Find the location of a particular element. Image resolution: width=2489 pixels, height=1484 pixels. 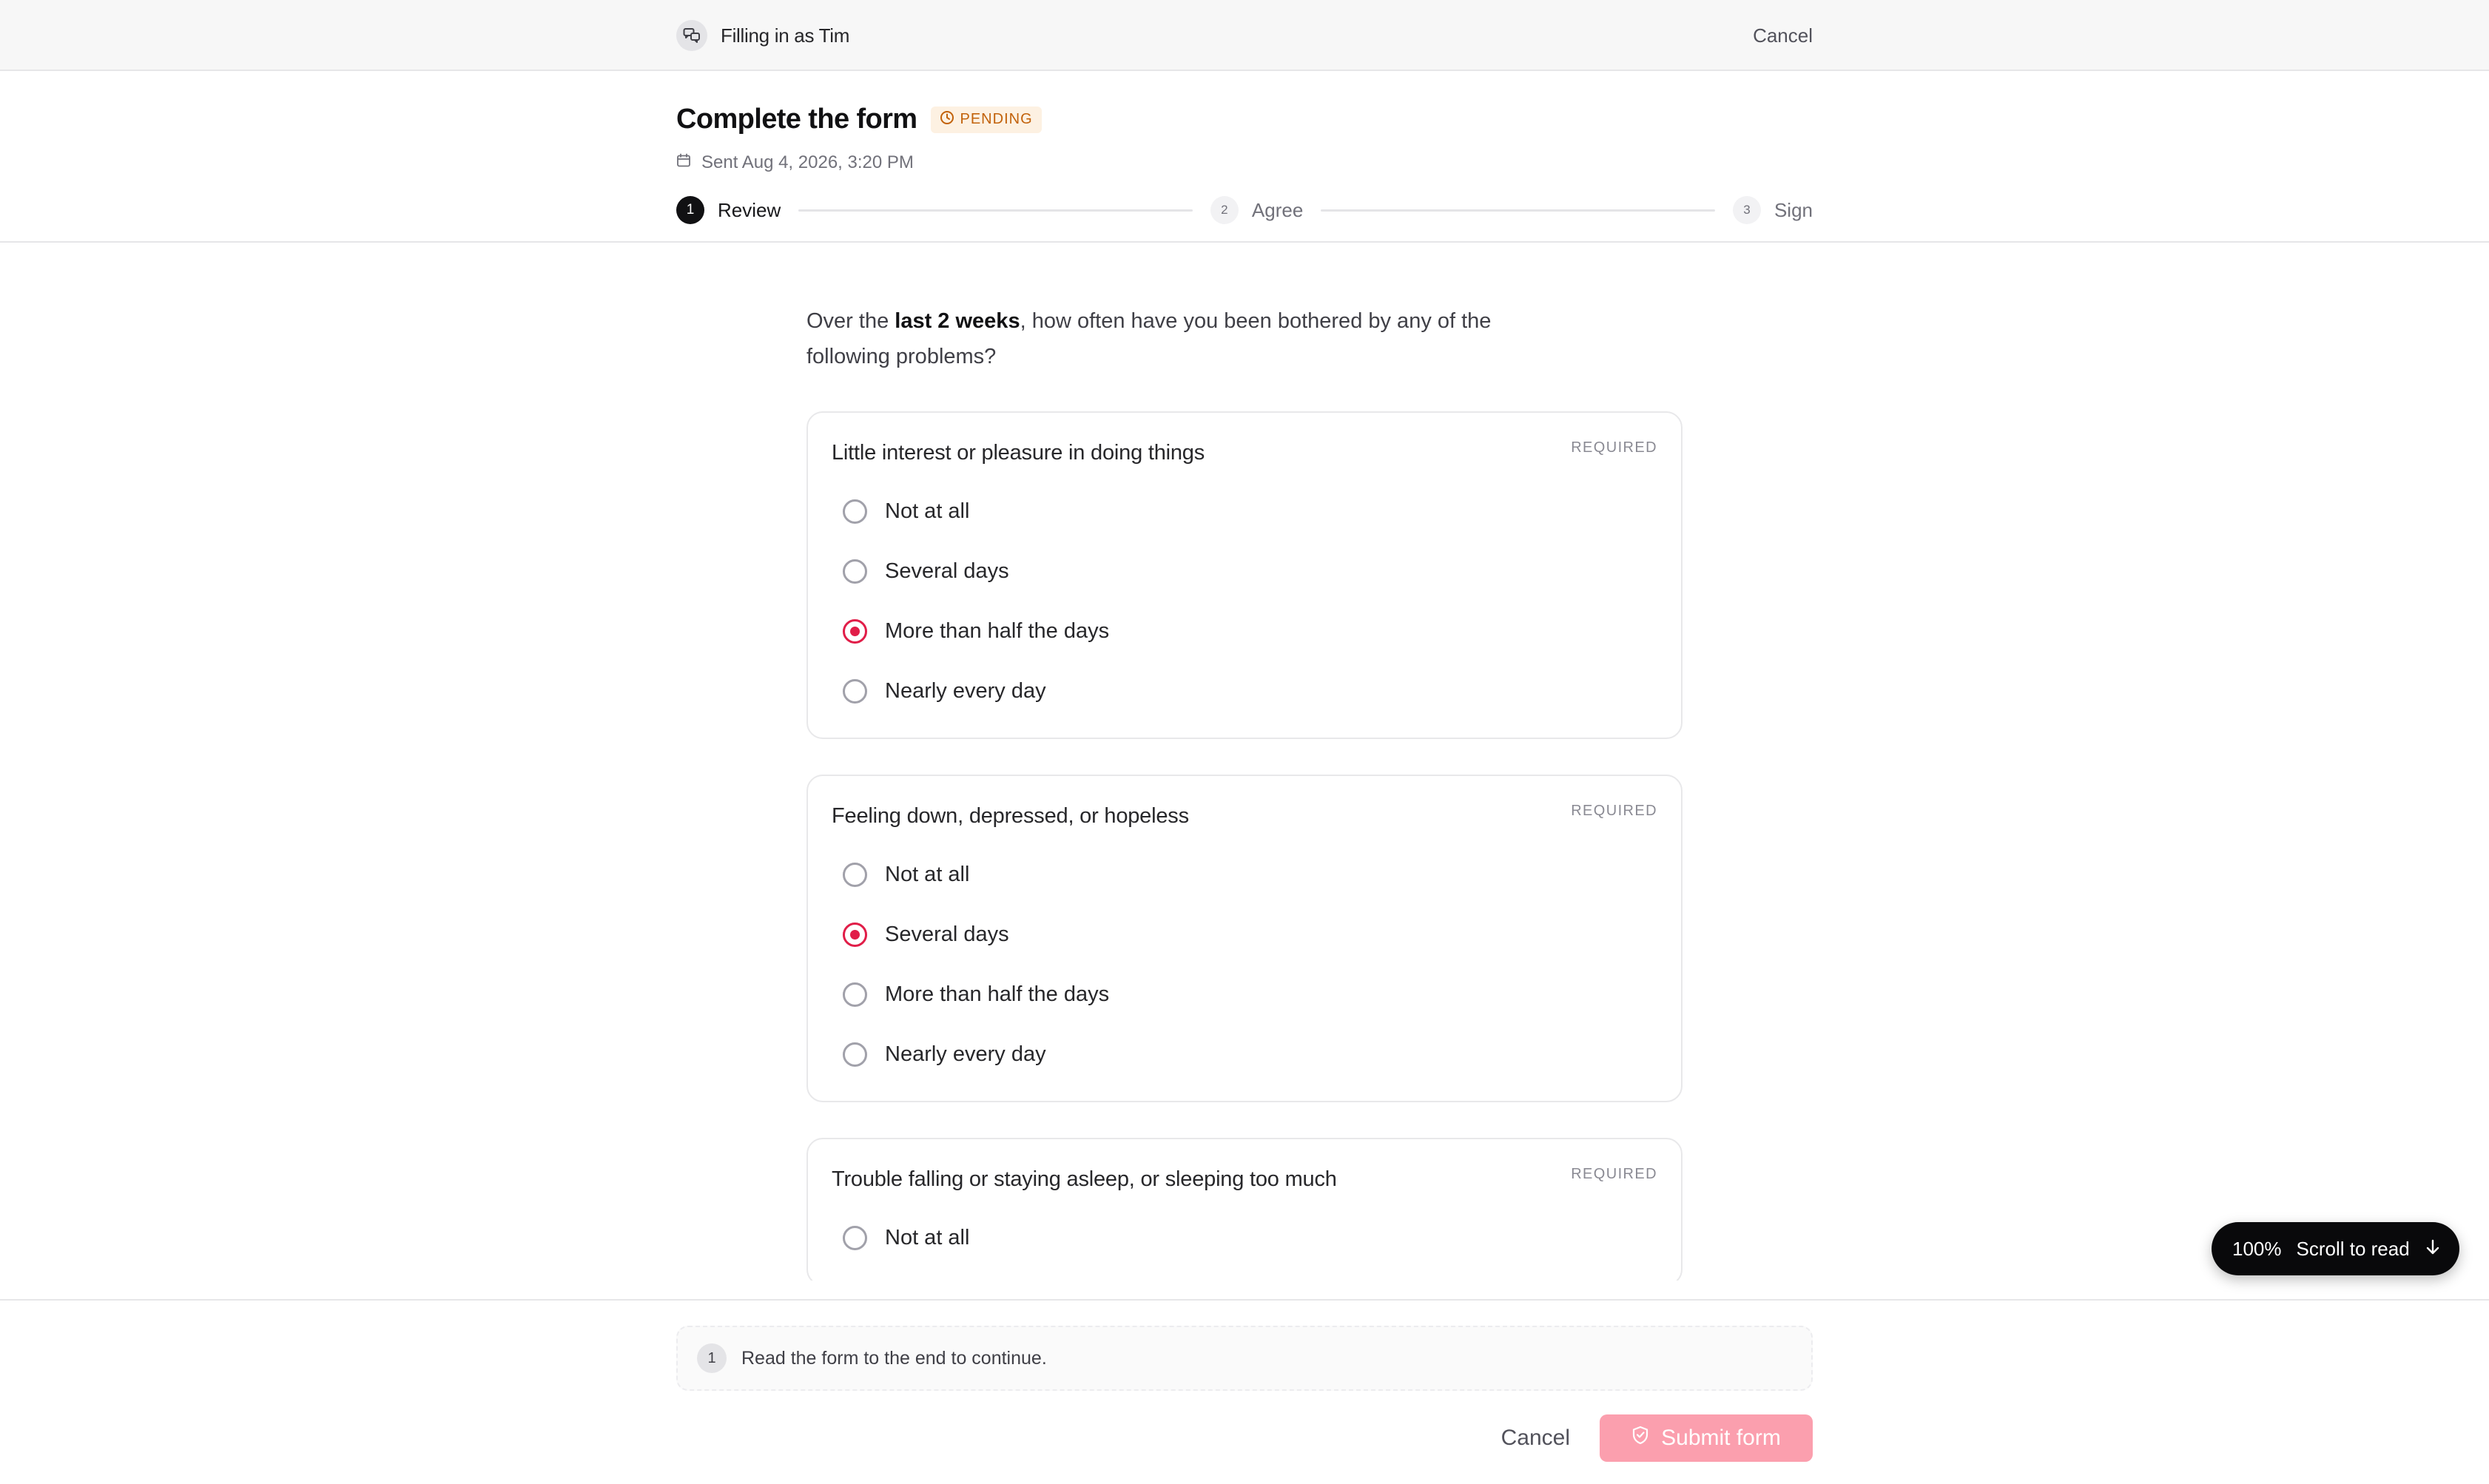

status-badge: PENDING is located at coordinates (986, 119).